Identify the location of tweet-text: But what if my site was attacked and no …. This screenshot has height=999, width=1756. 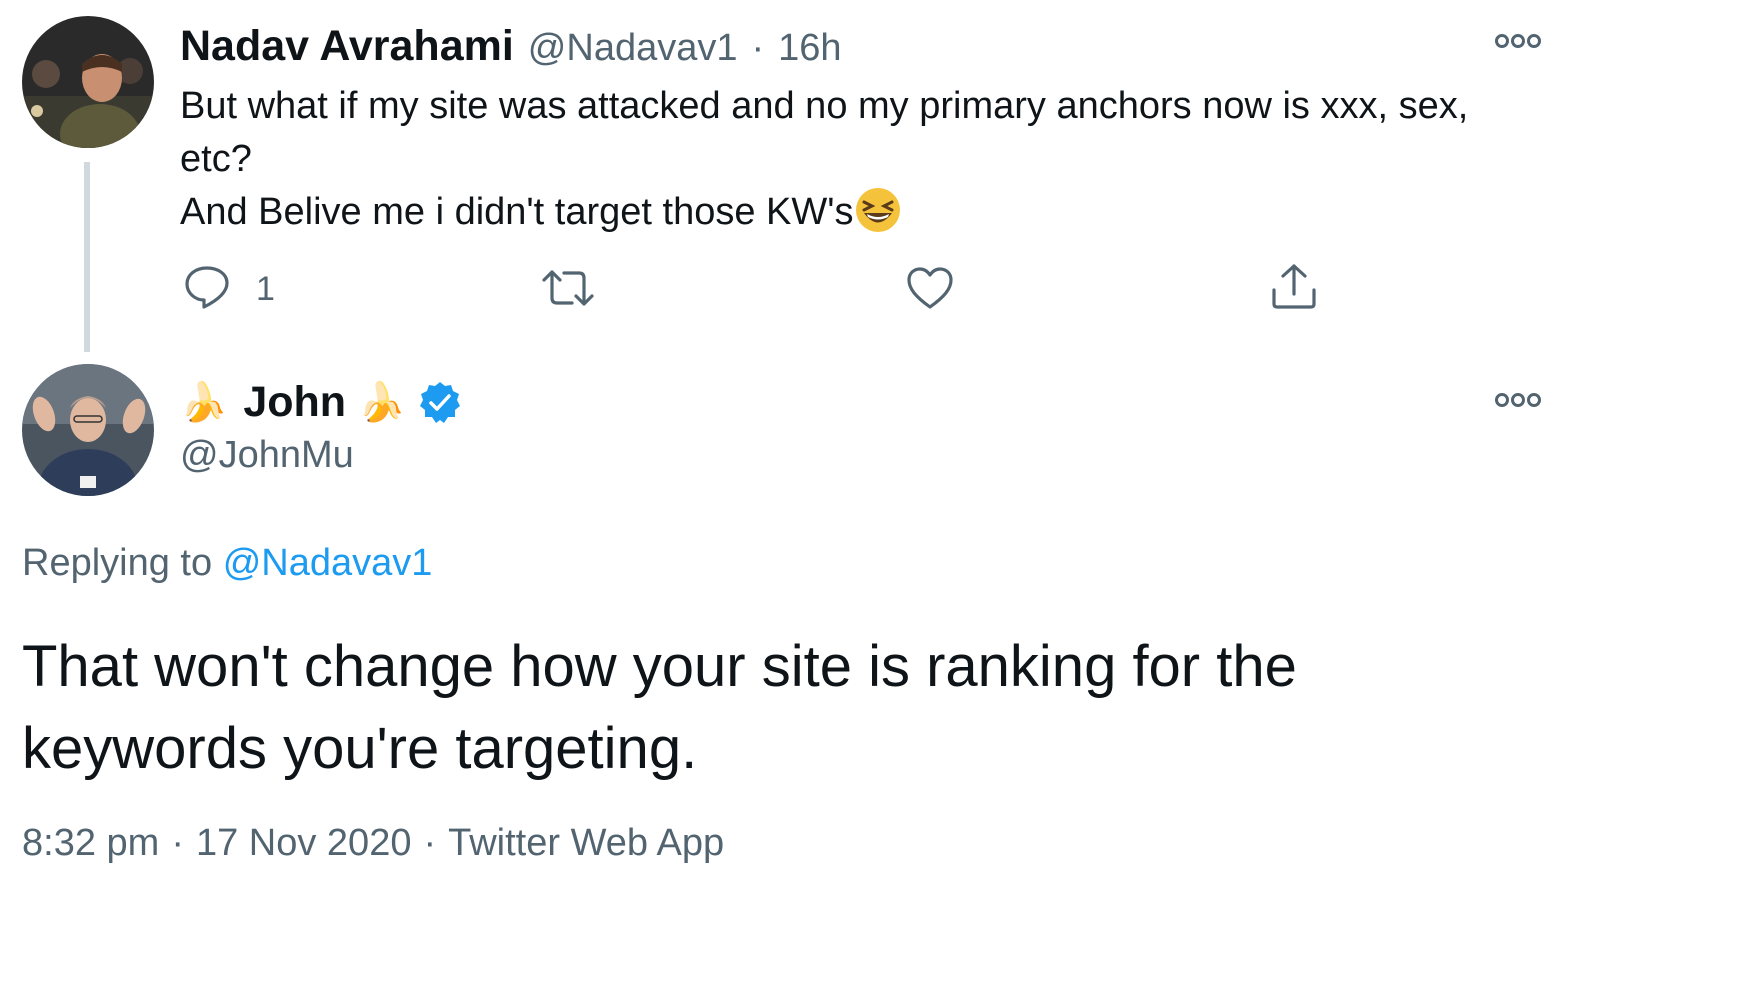
(865, 159).